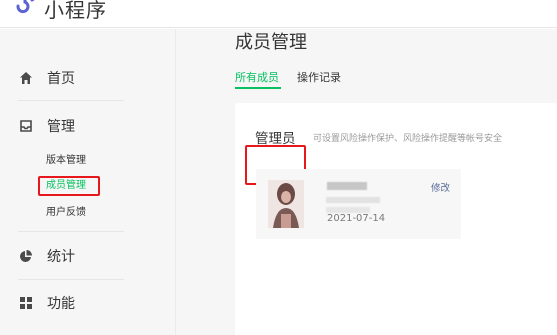  What do you see at coordinates (408, 139) in the screenshot?
I see `admin-description: 可设置风险操作保护、风险操作提醒等帐号安全` at bounding box center [408, 139].